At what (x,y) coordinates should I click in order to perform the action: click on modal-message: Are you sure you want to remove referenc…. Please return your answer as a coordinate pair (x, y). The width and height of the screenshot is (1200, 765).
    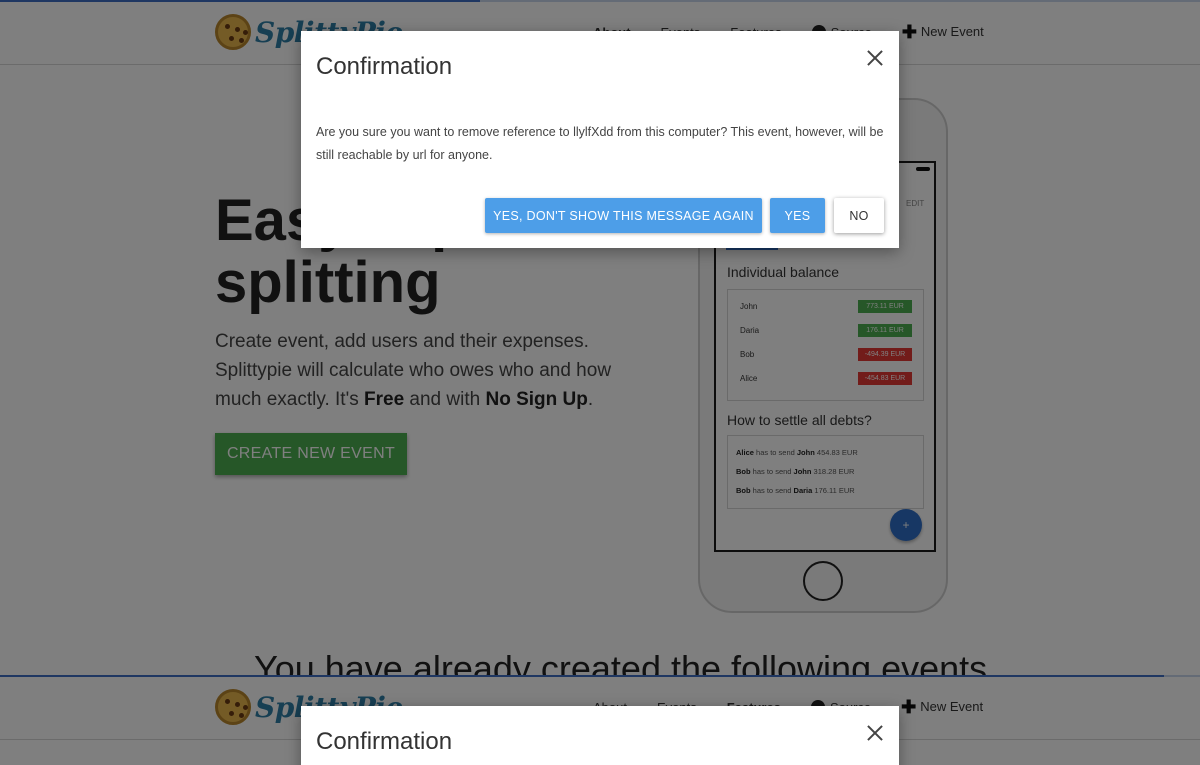
    Looking at the image, I should click on (600, 143).